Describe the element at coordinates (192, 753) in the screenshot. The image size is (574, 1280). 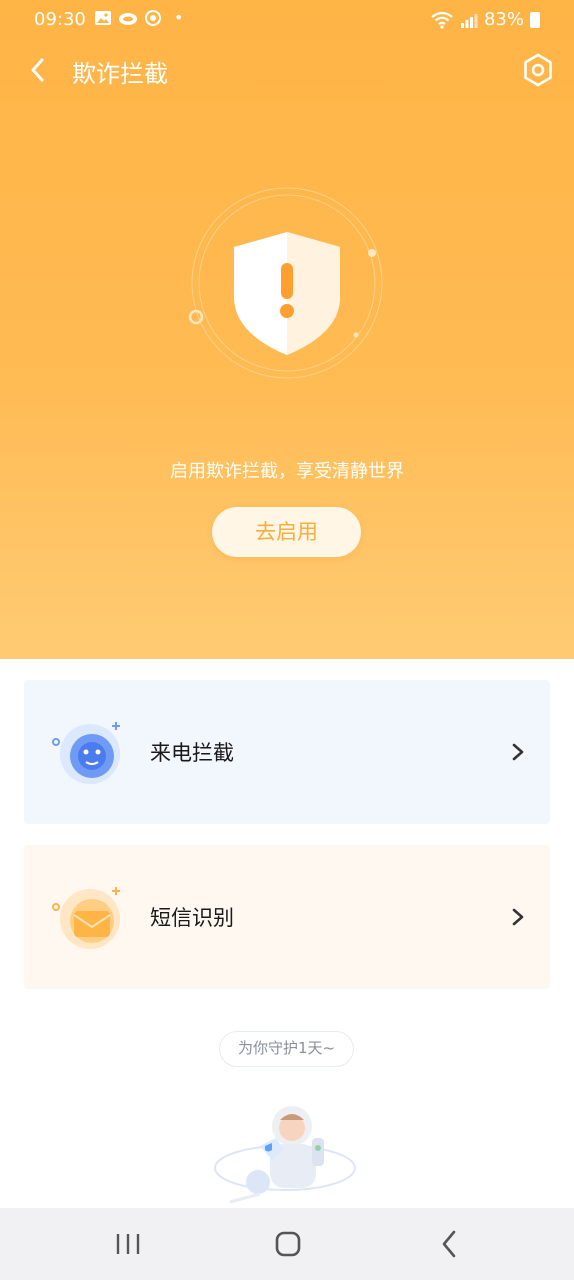
I see `card-label: 来电拦截` at that location.